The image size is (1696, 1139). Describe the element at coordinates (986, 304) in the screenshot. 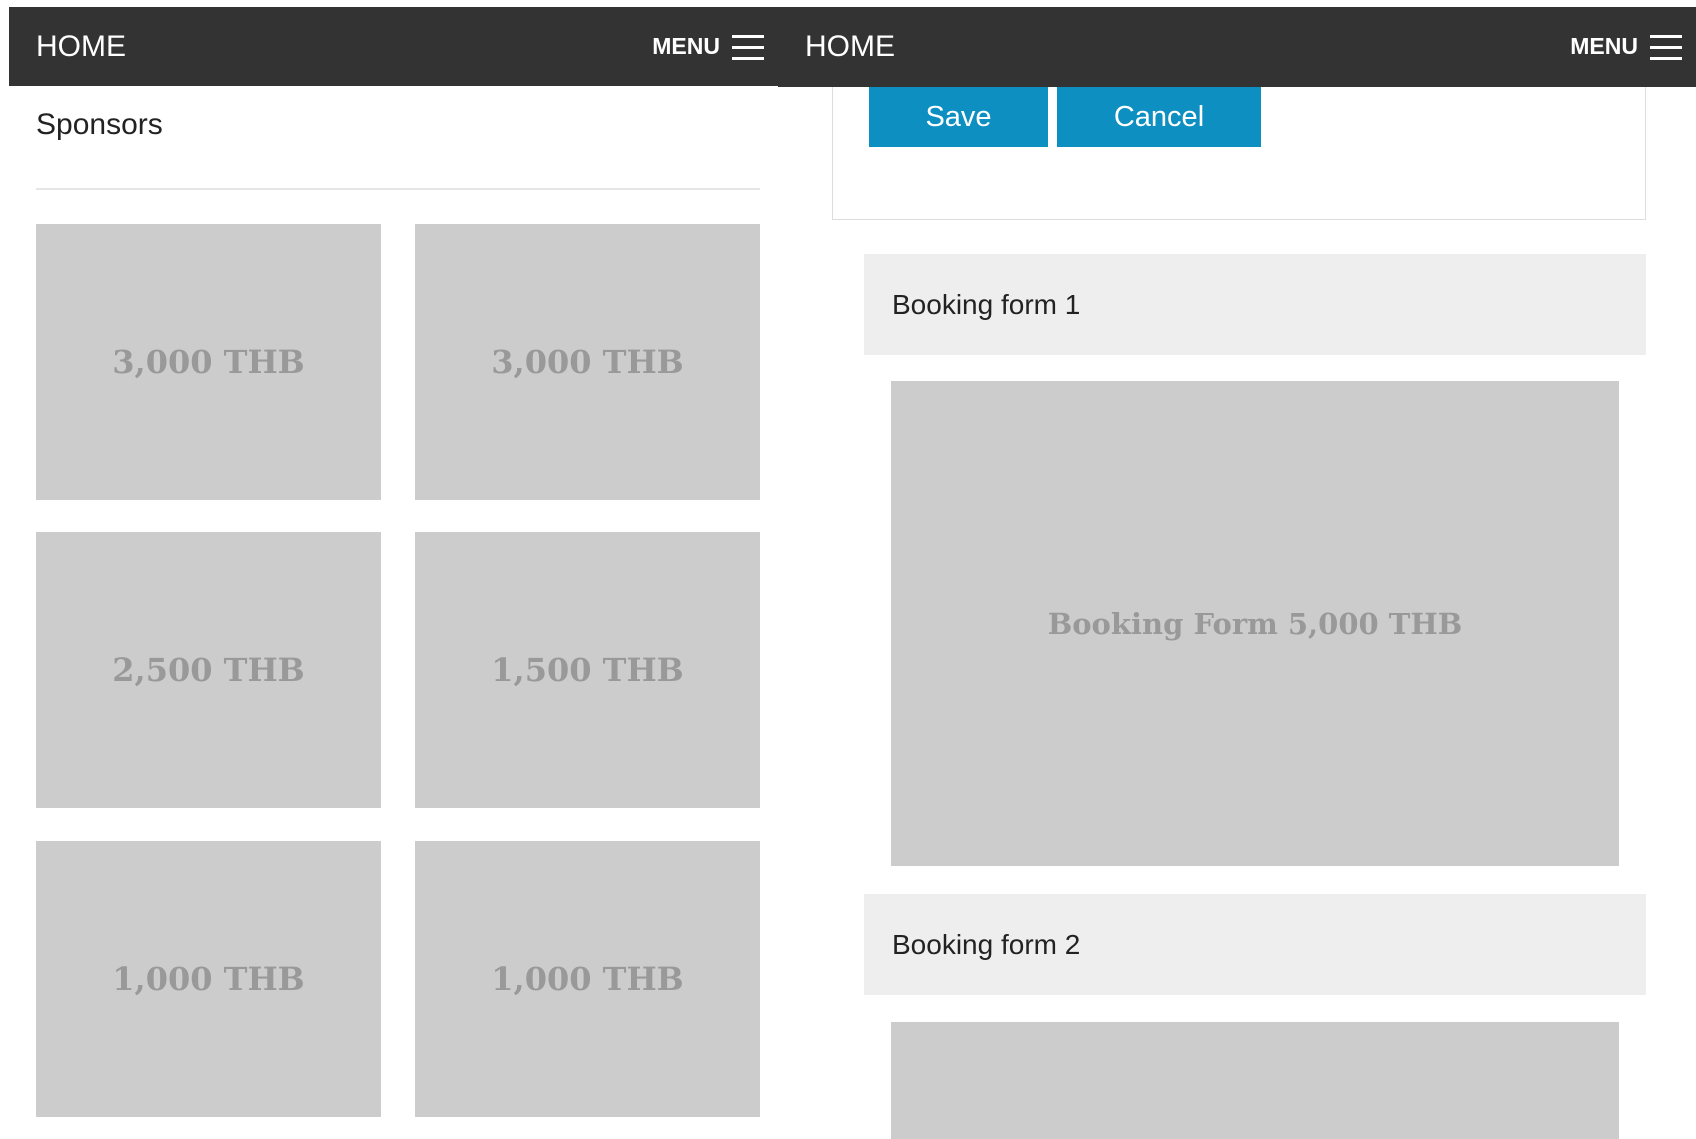

I see `booking-form-title: Booking form 1` at that location.